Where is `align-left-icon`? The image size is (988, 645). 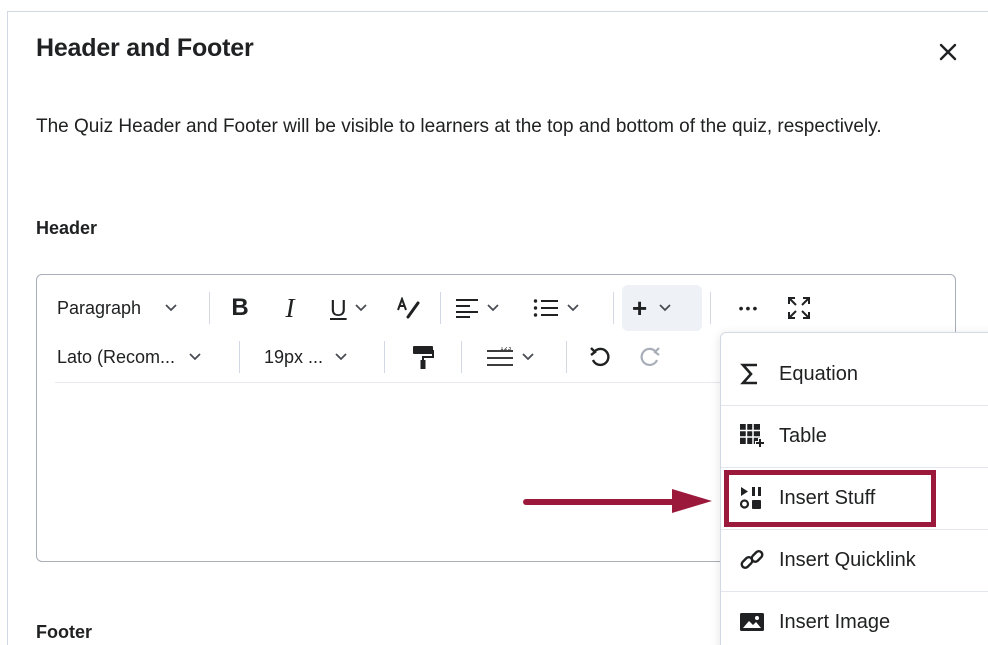
align-left-icon is located at coordinates (467, 308).